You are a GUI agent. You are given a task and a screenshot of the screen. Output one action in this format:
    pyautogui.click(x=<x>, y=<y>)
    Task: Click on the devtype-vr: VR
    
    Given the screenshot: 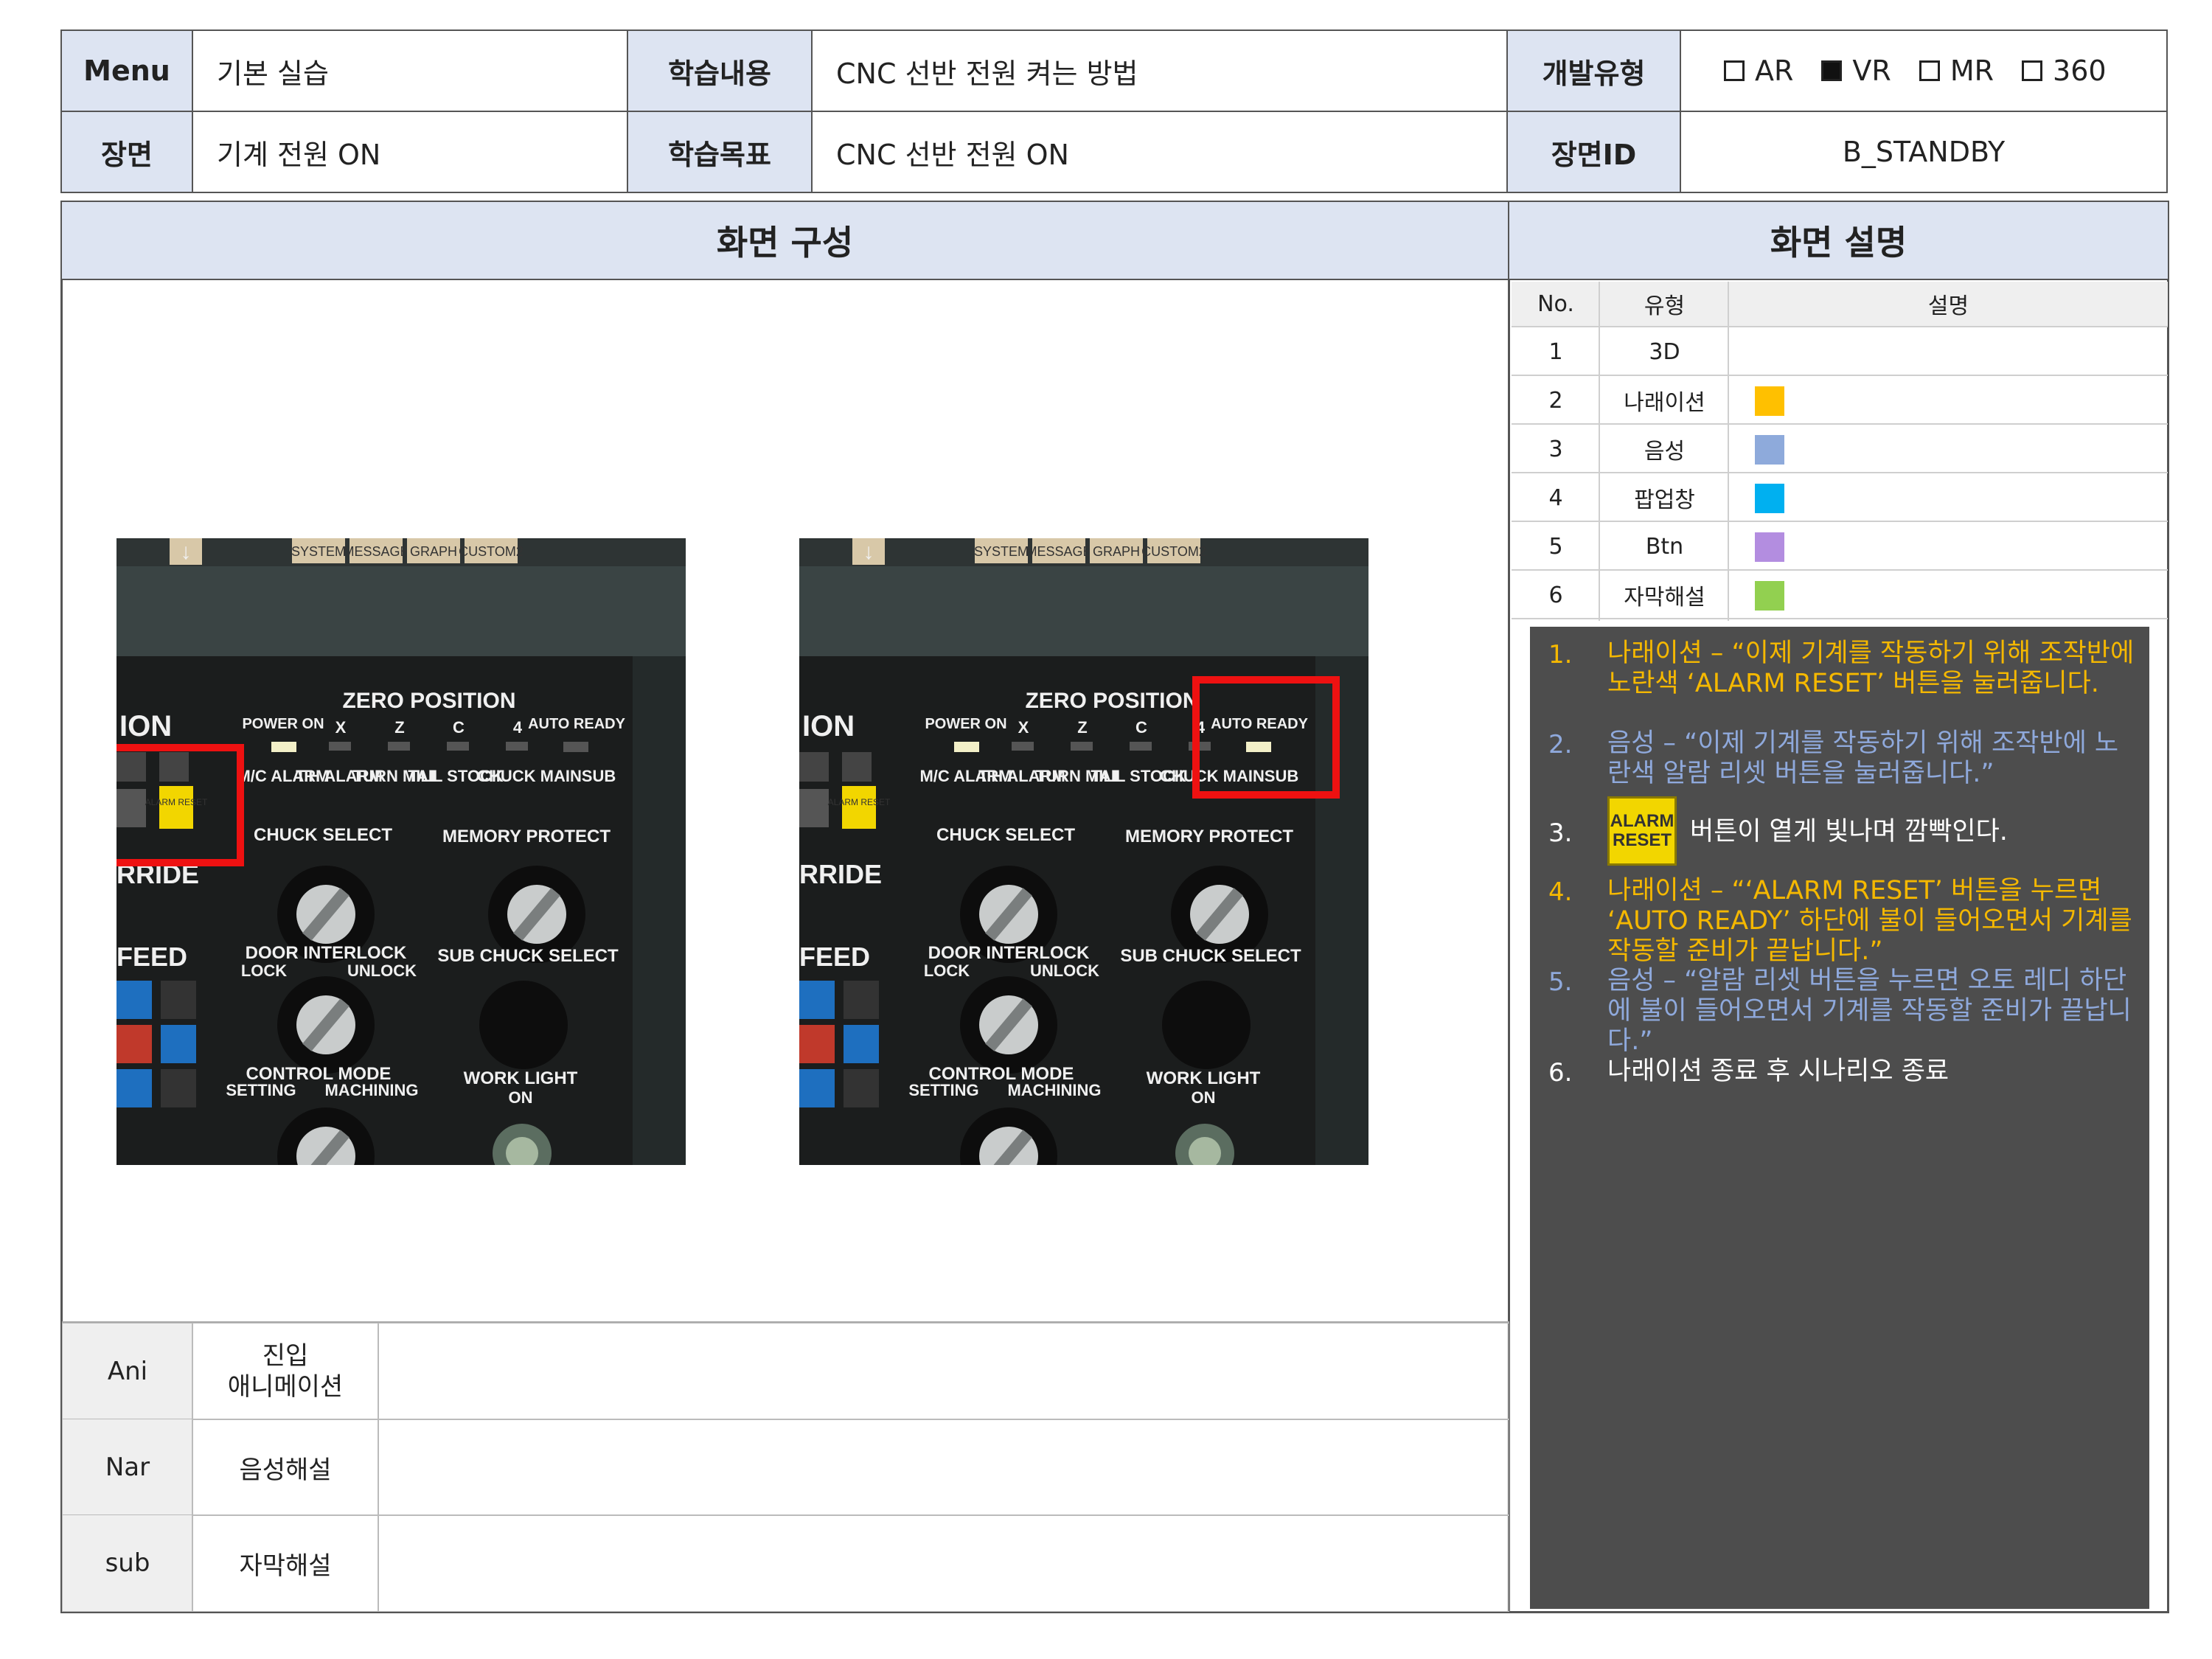 What is the action you would take?
    pyautogui.click(x=1856, y=71)
    